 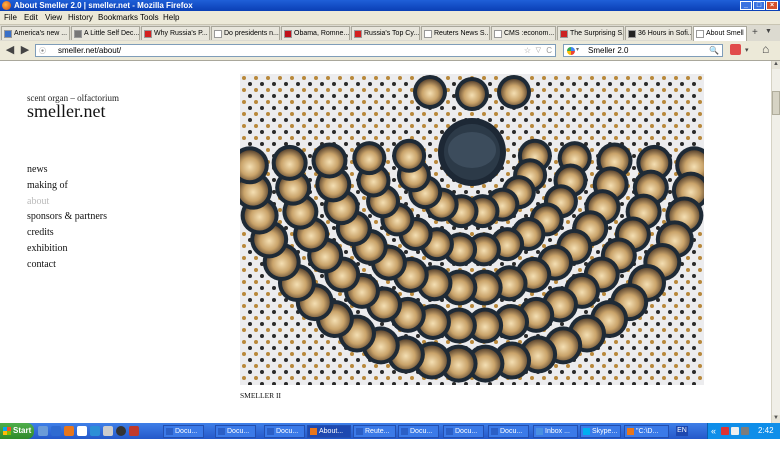 What do you see at coordinates (10, 50) in the screenshot?
I see `back-button: ◀` at bounding box center [10, 50].